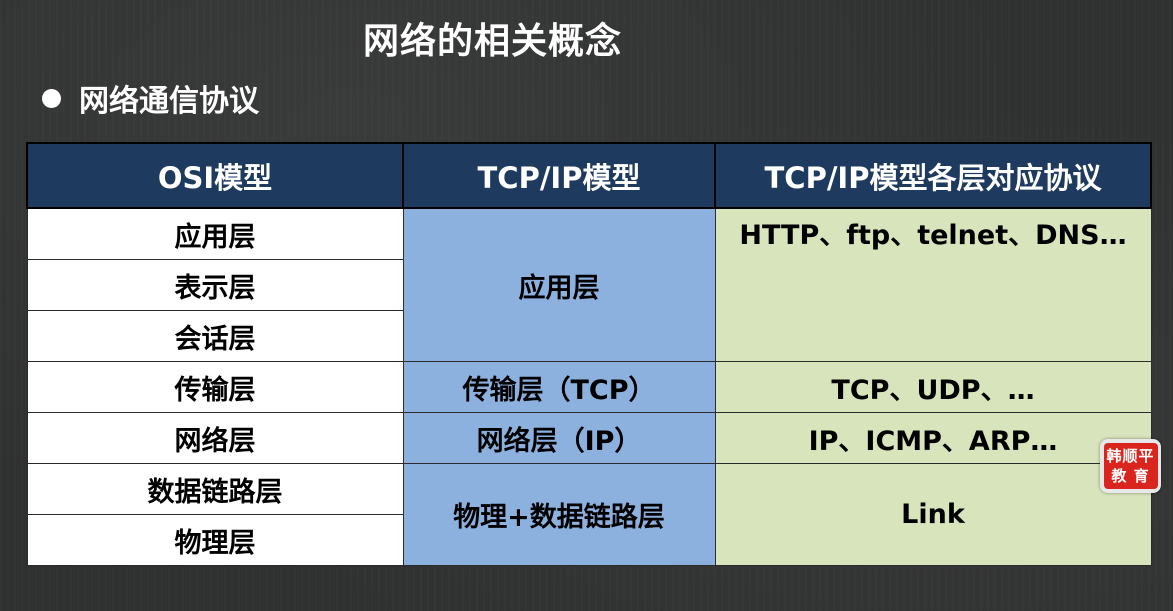 This screenshot has width=1173, height=611. What do you see at coordinates (559, 175) in the screenshot?
I see `header-tcpip-model: TCP/IP模型` at bounding box center [559, 175].